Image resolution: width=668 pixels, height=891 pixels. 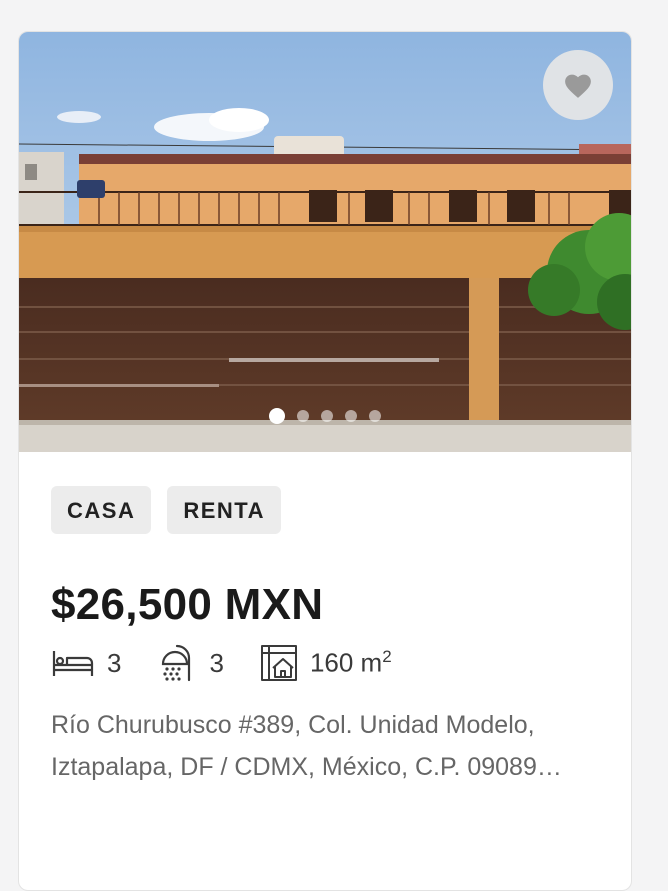 What do you see at coordinates (73, 663) in the screenshot?
I see `bed-icon` at bounding box center [73, 663].